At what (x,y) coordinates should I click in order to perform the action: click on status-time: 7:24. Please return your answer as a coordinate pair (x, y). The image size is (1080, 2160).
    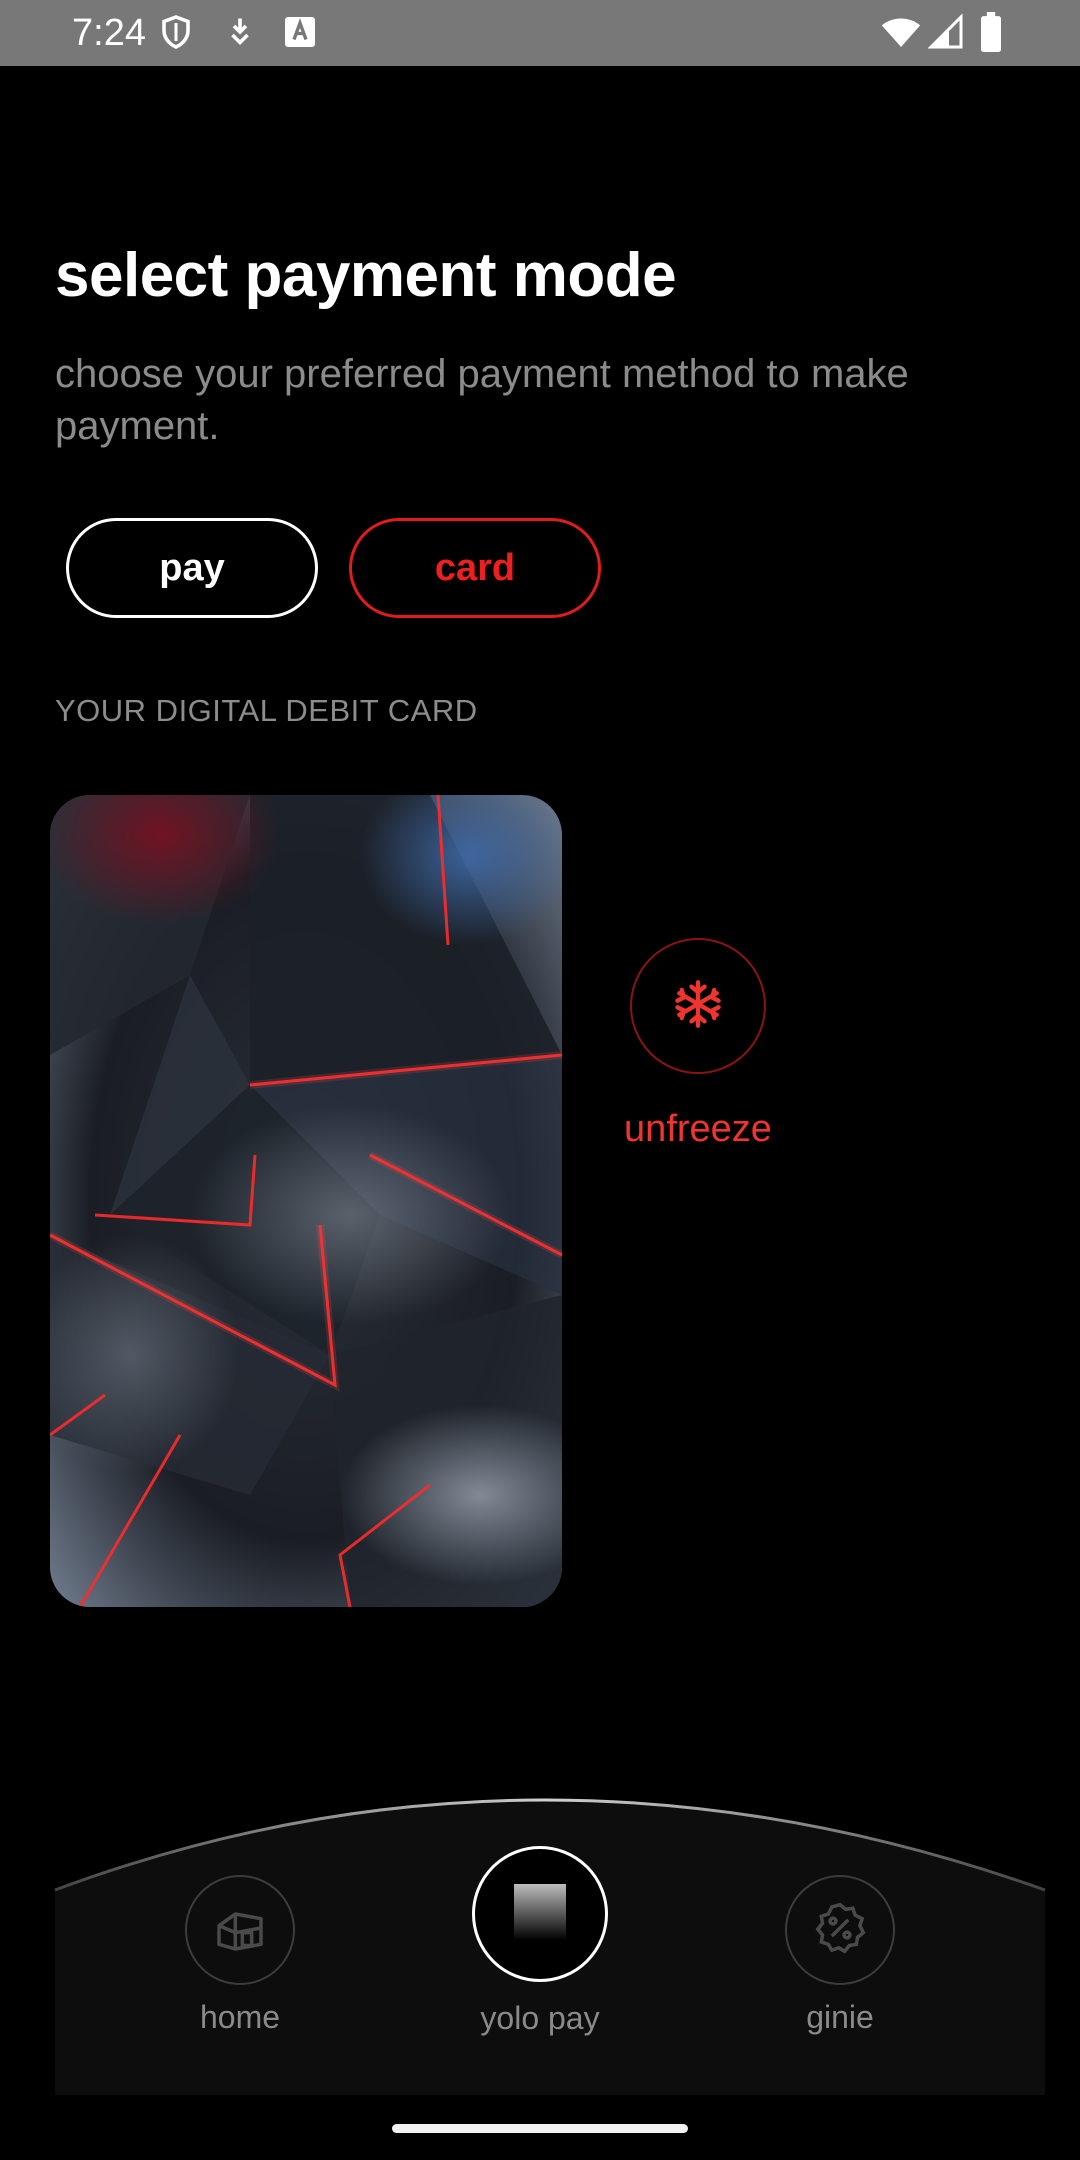
    Looking at the image, I should click on (109, 33).